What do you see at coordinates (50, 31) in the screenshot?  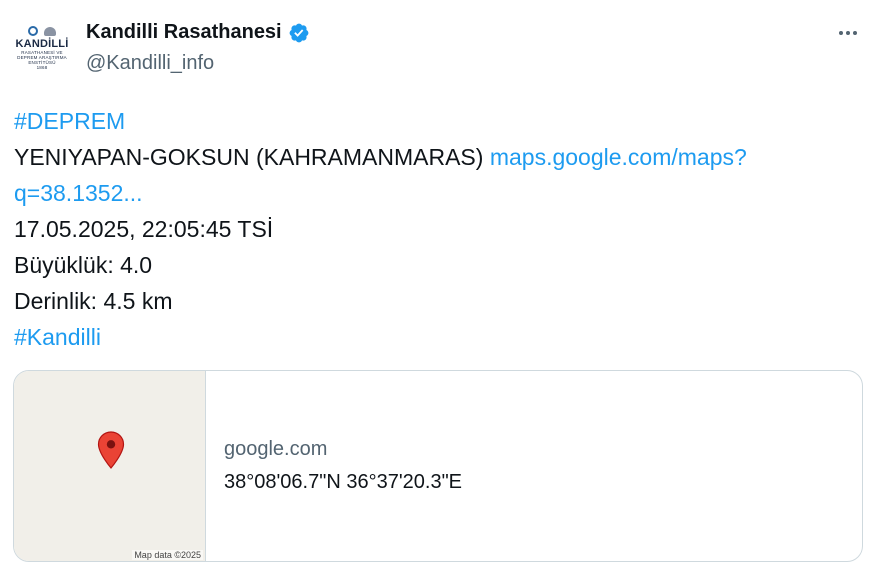 I see `university-emblem-icon` at bounding box center [50, 31].